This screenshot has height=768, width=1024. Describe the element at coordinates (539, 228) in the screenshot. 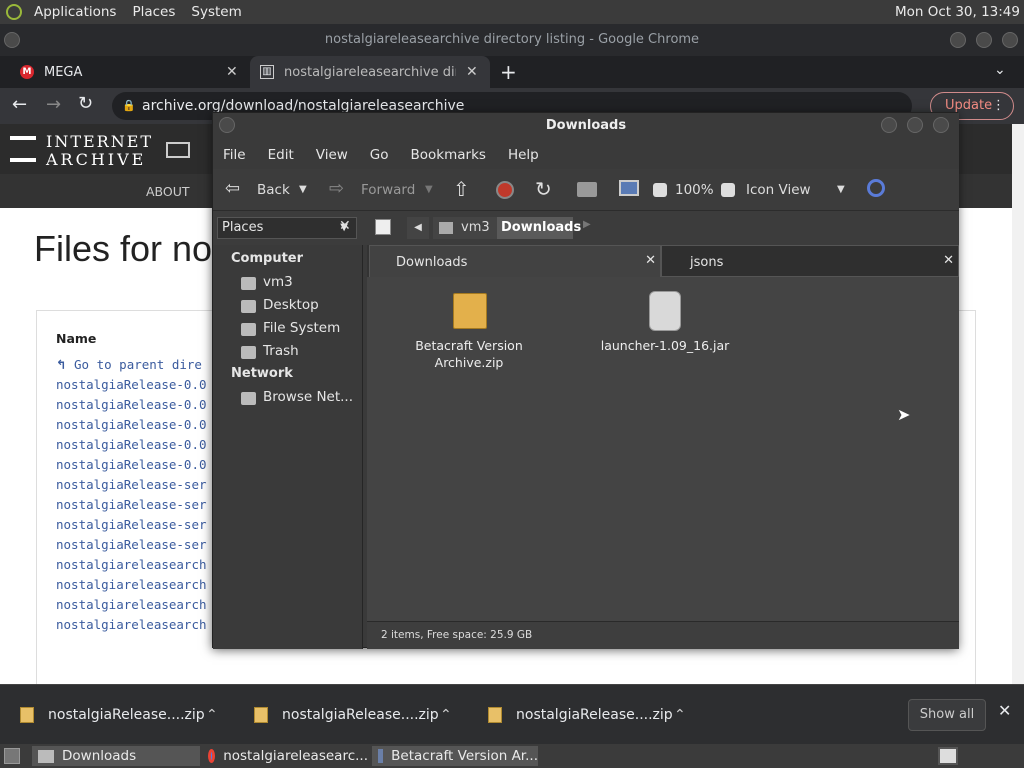

I see `path-segment-downloads: Downloads` at that location.